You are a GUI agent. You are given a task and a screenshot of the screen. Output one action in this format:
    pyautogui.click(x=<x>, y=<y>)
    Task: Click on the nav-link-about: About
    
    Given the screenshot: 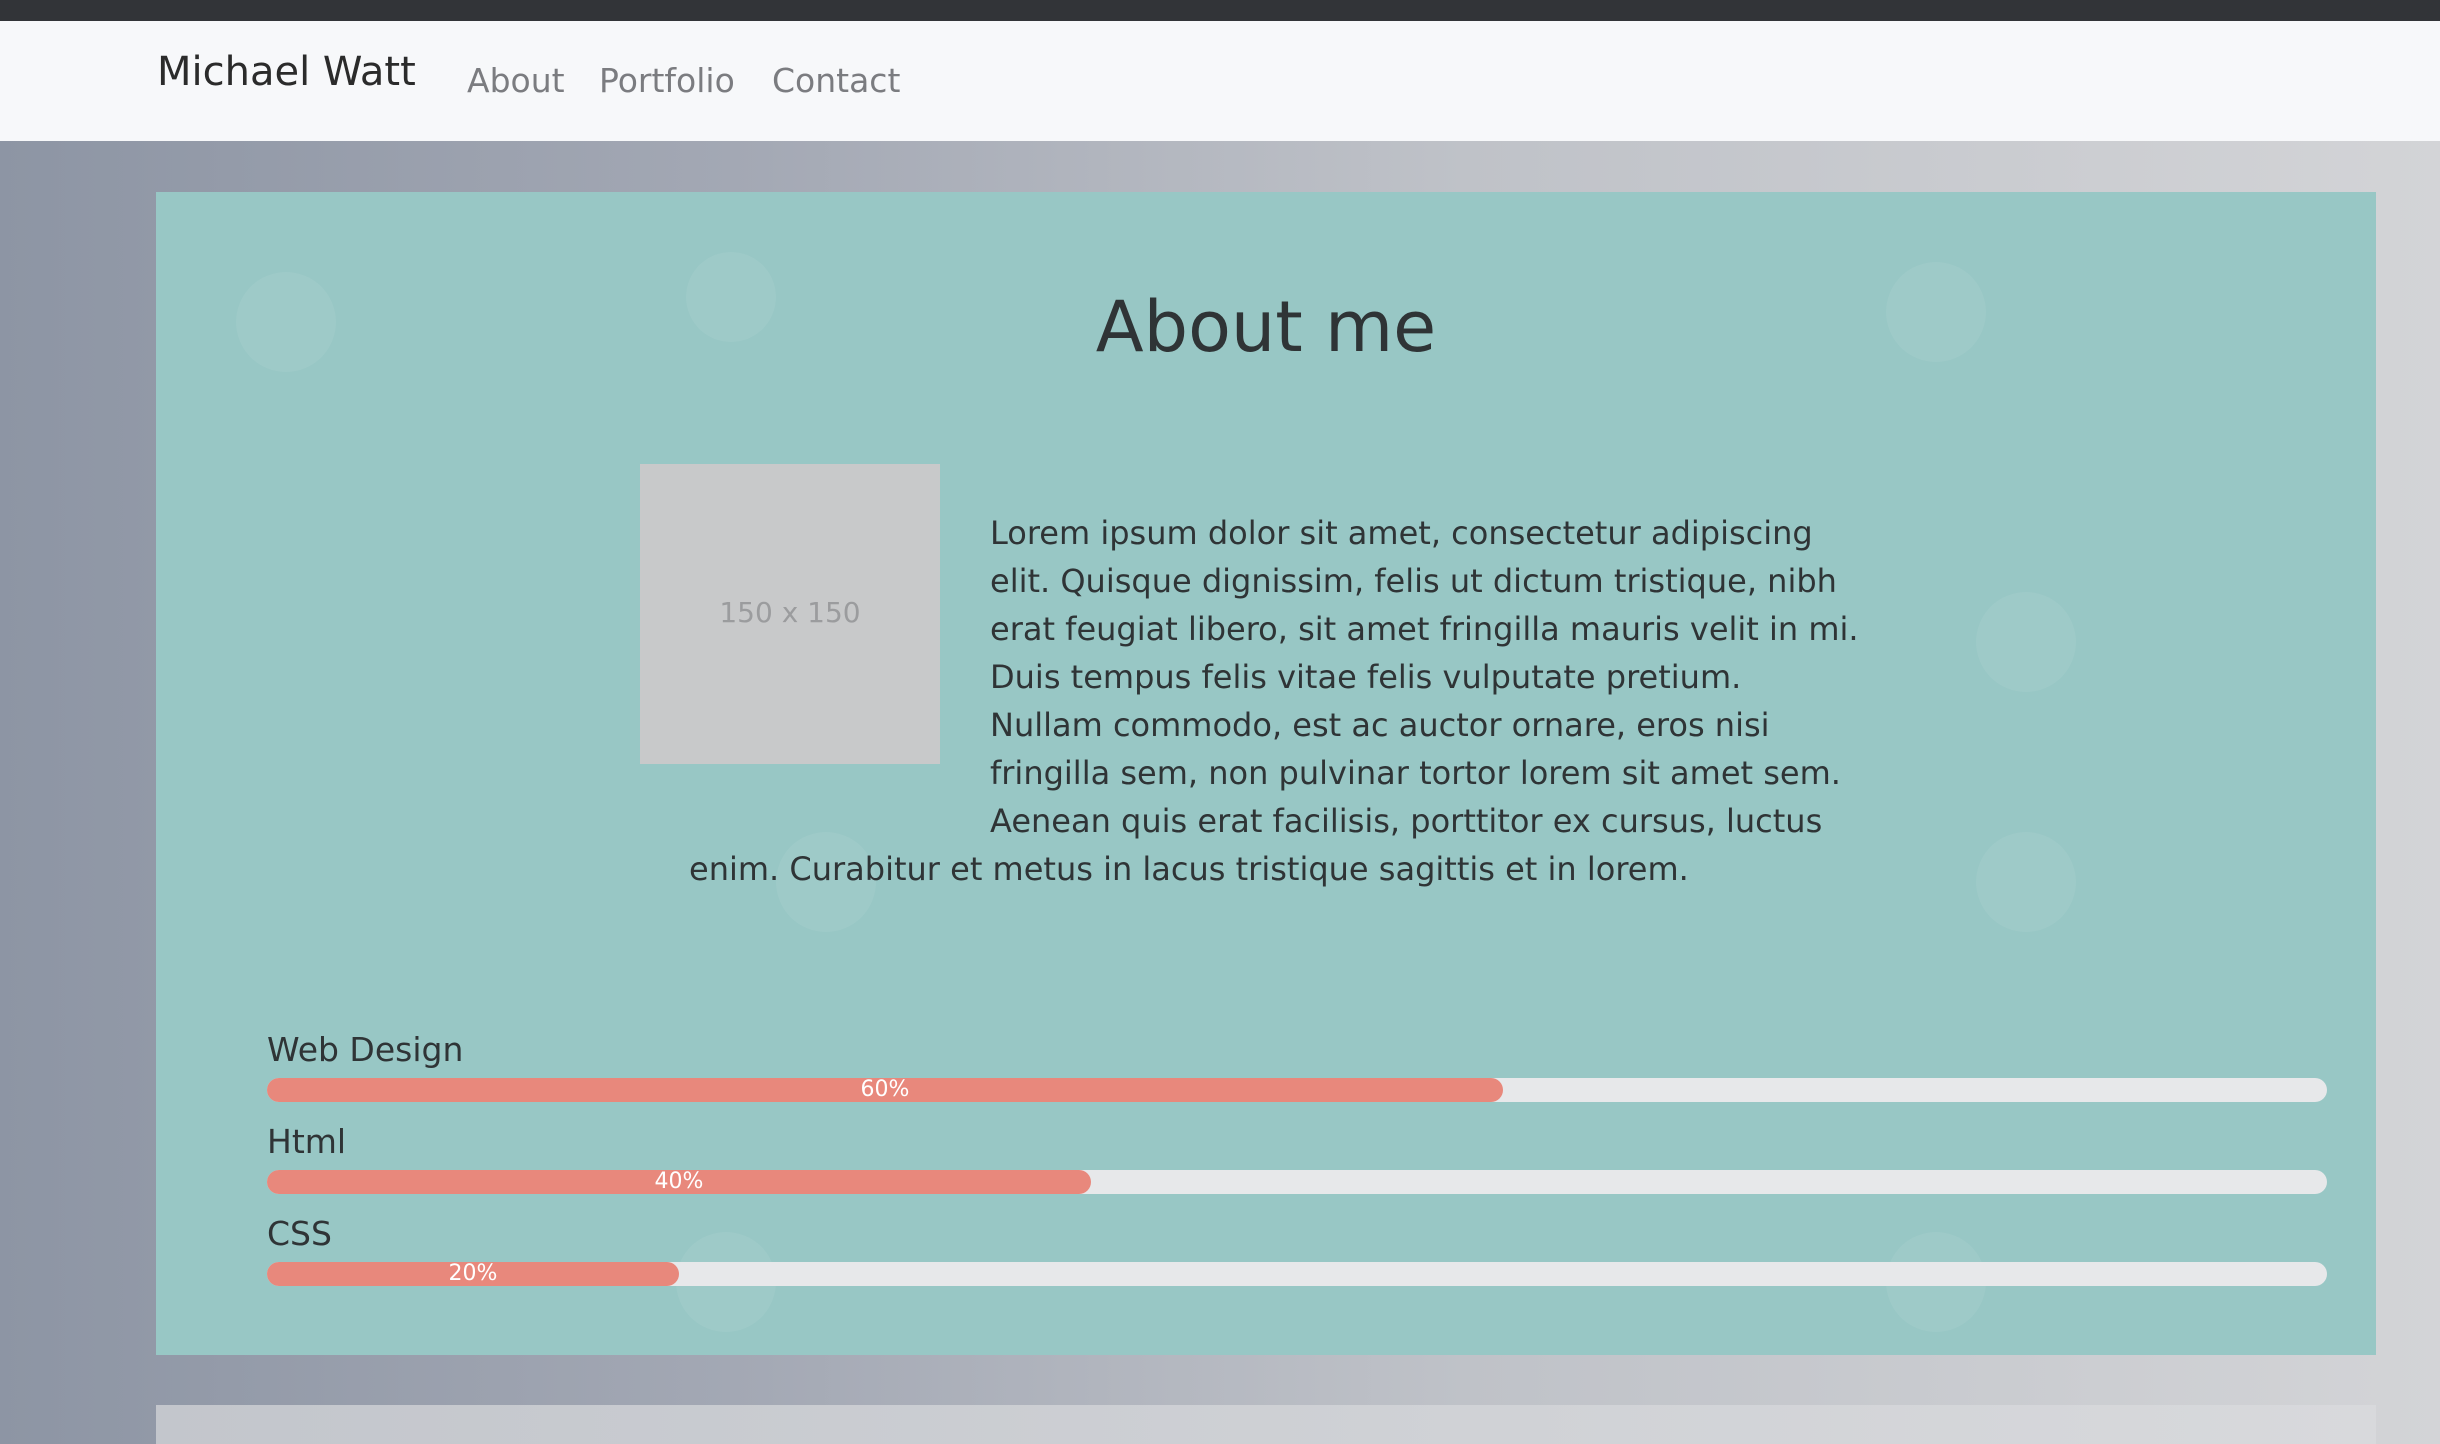 What is the action you would take?
    pyautogui.click(x=516, y=80)
    